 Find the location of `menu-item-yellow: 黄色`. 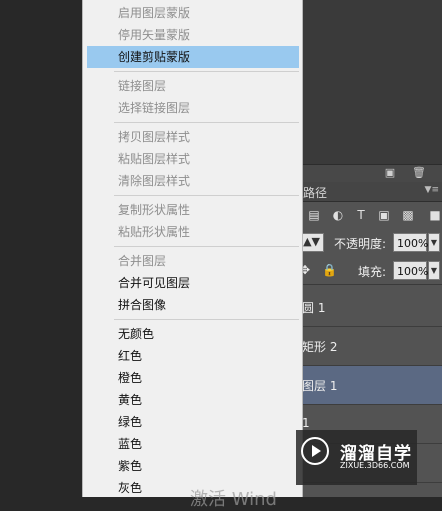

menu-item-yellow: 黄色 is located at coordinates (193, 400).